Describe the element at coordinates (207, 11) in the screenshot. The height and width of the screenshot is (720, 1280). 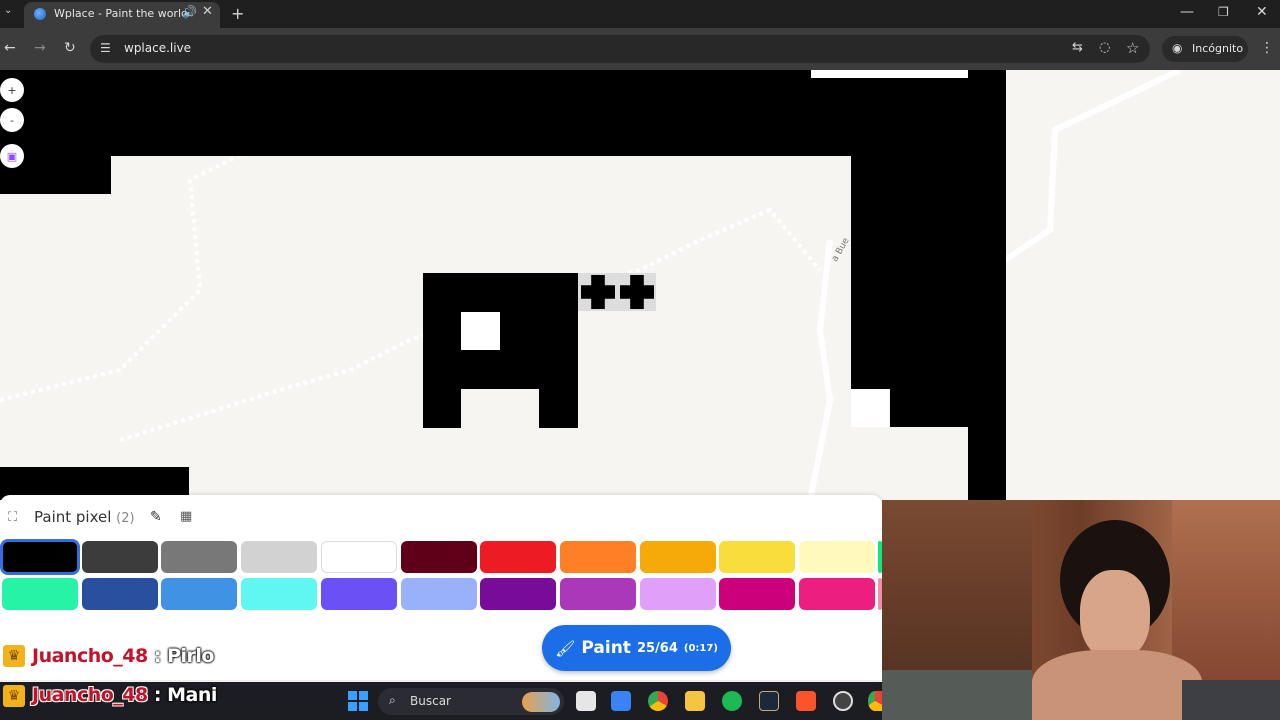
I see `tab-close-icon: ✕` at that location.